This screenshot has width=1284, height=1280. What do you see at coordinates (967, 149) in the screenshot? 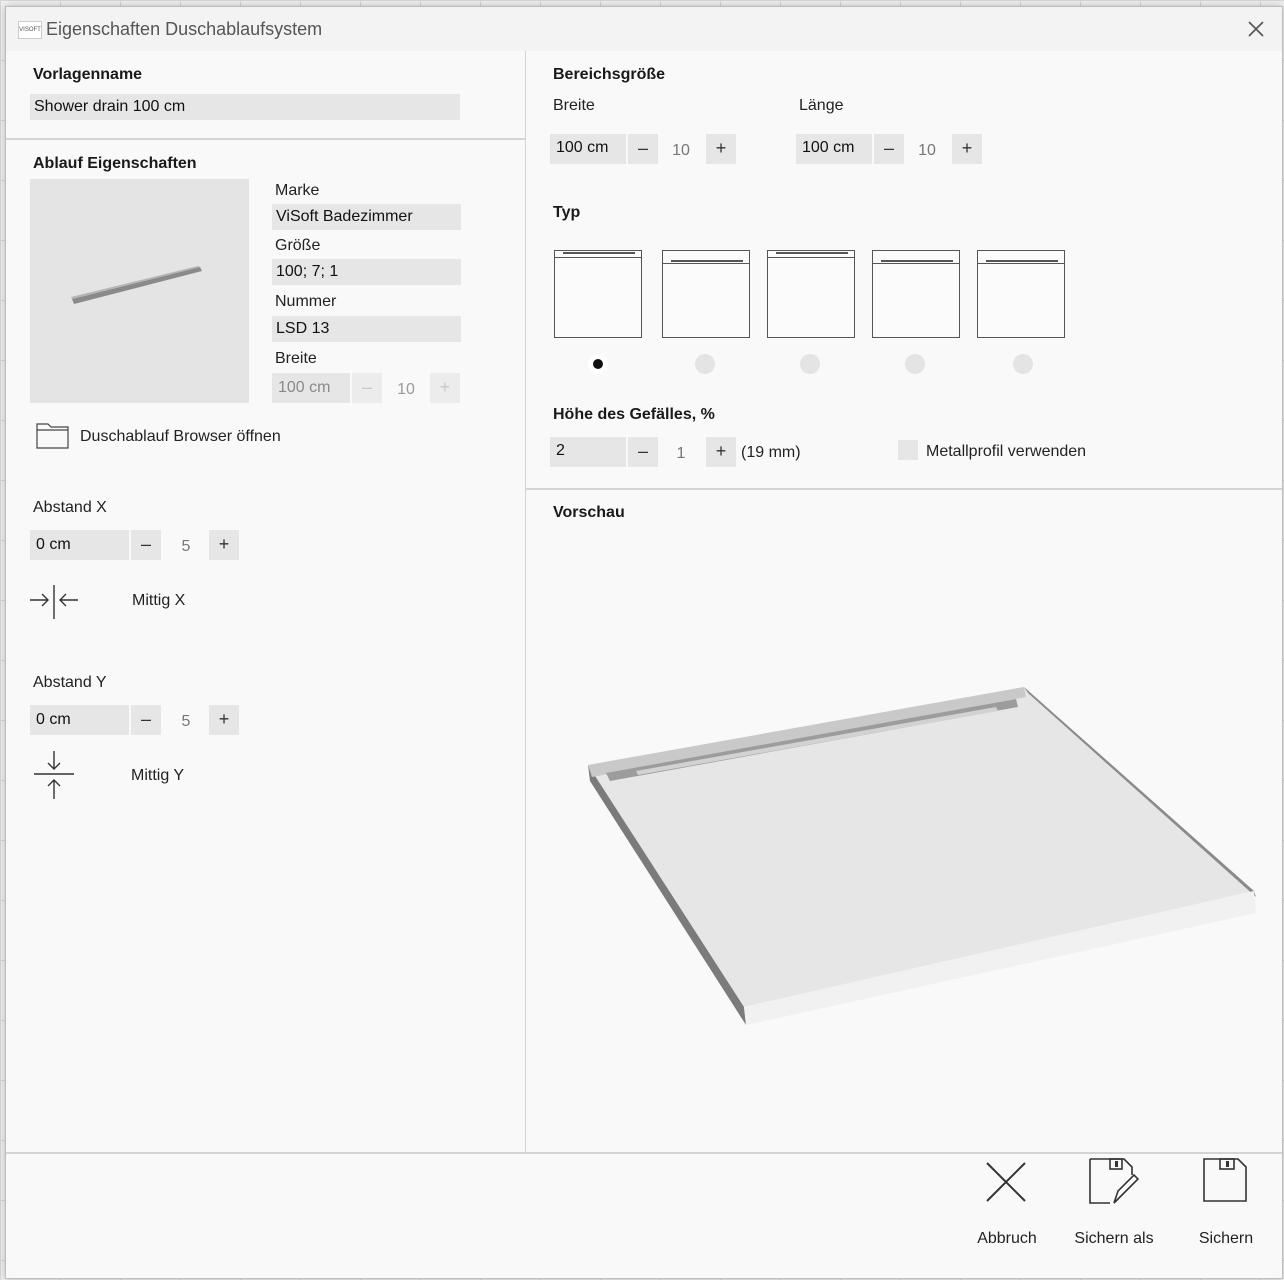
I see `area-length-plus-button: +` at bounding box center [967, 149].